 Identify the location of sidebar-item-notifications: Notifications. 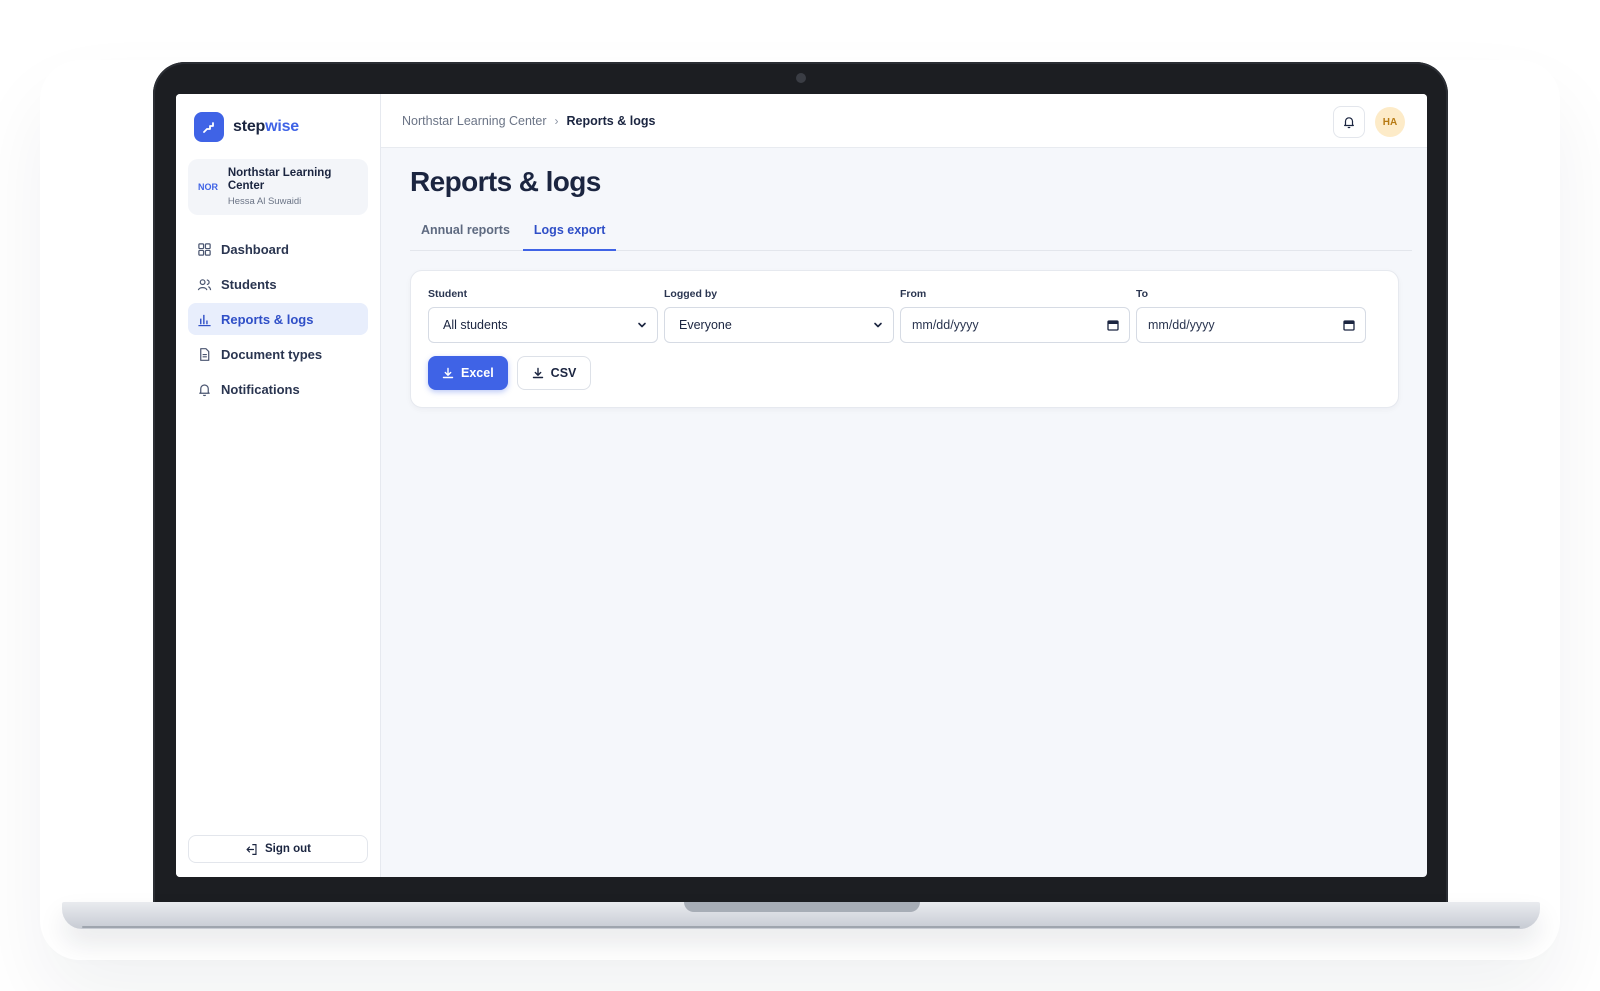
(278, 389).